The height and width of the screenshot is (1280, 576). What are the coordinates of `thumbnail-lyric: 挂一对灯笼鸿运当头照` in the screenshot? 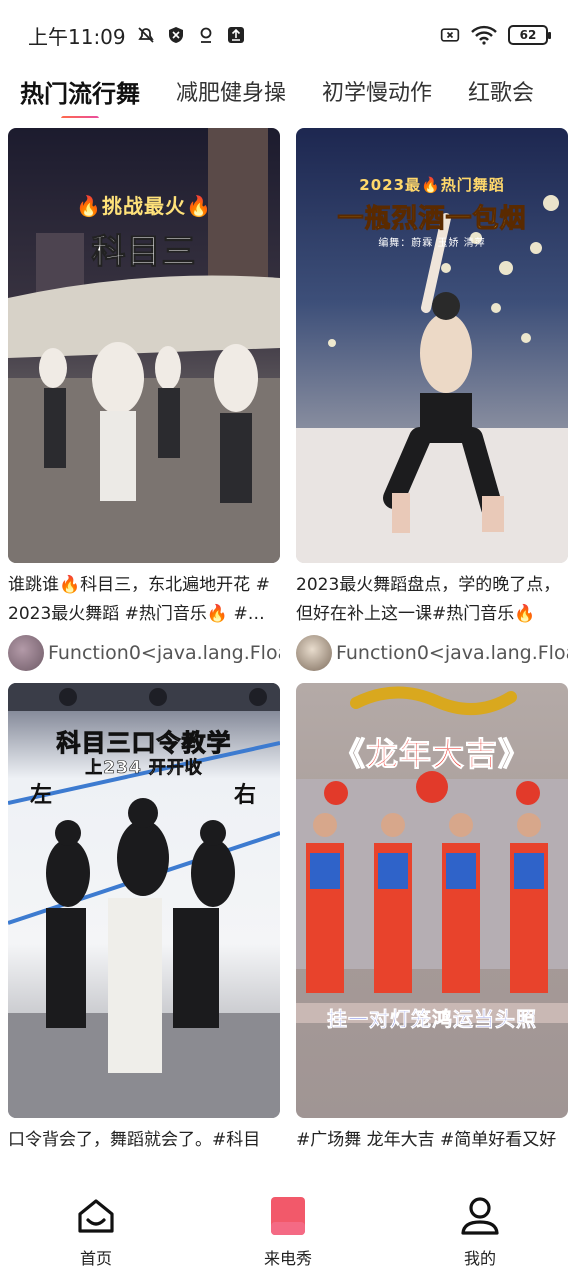 It's located at (432, 1019).